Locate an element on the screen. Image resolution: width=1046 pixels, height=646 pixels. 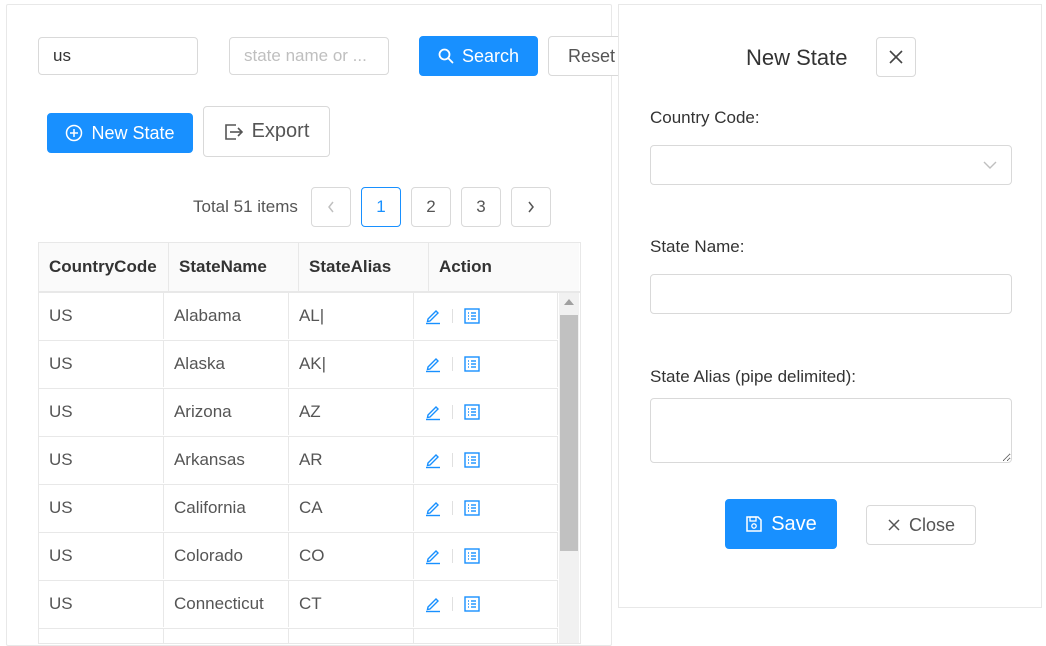
close-button-label: Close is located at coordinates (932, 524).